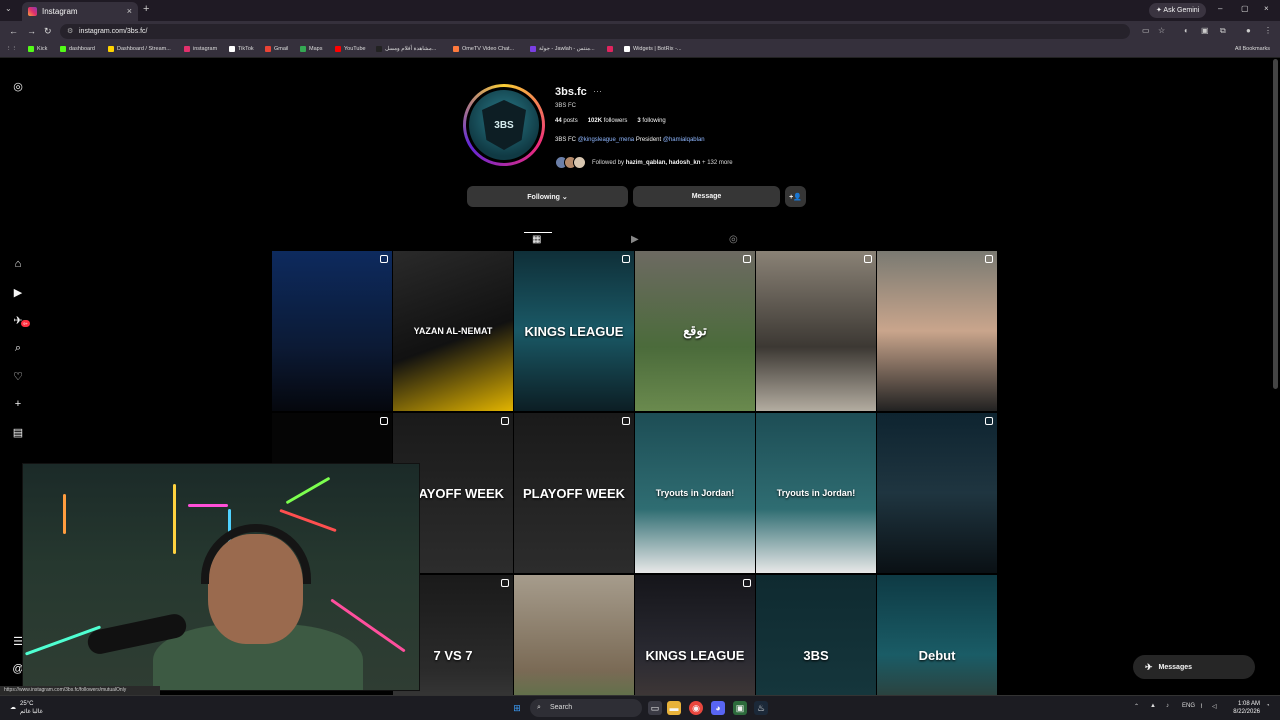  I want to click on post-tile: YAZAN AL-NEMAT, so click(453, 331).